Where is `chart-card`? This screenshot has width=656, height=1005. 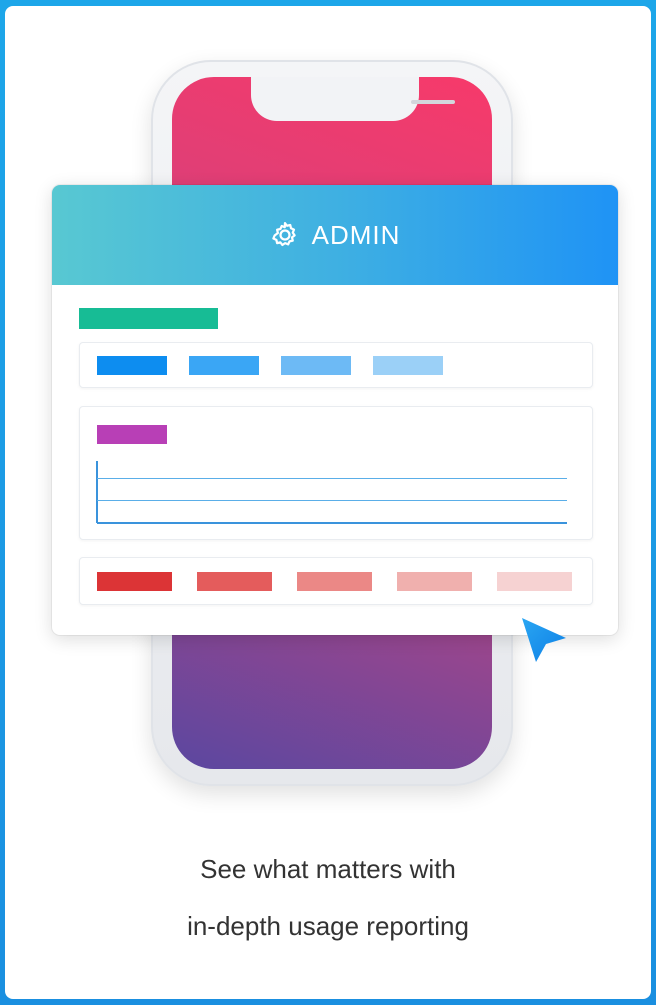
chart-card is located at coordinates (336, 473).